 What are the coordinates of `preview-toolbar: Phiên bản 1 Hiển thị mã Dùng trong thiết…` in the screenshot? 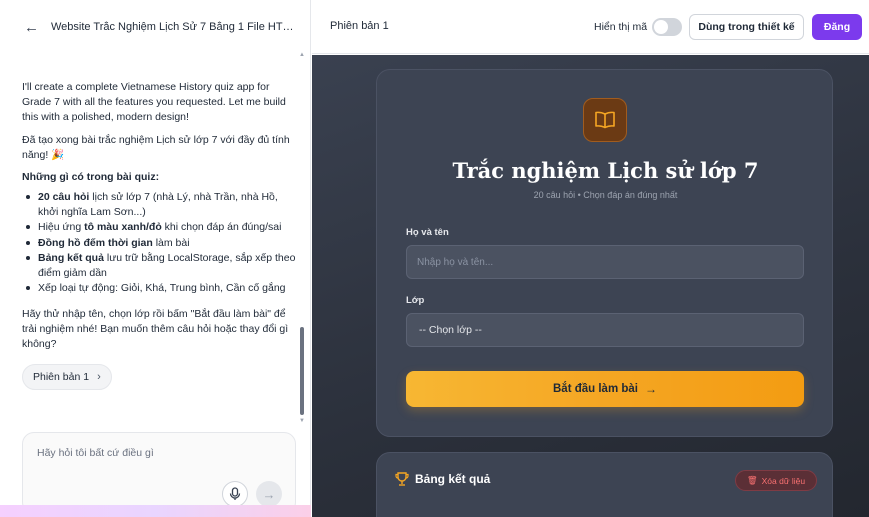 It's located at (590, 27).